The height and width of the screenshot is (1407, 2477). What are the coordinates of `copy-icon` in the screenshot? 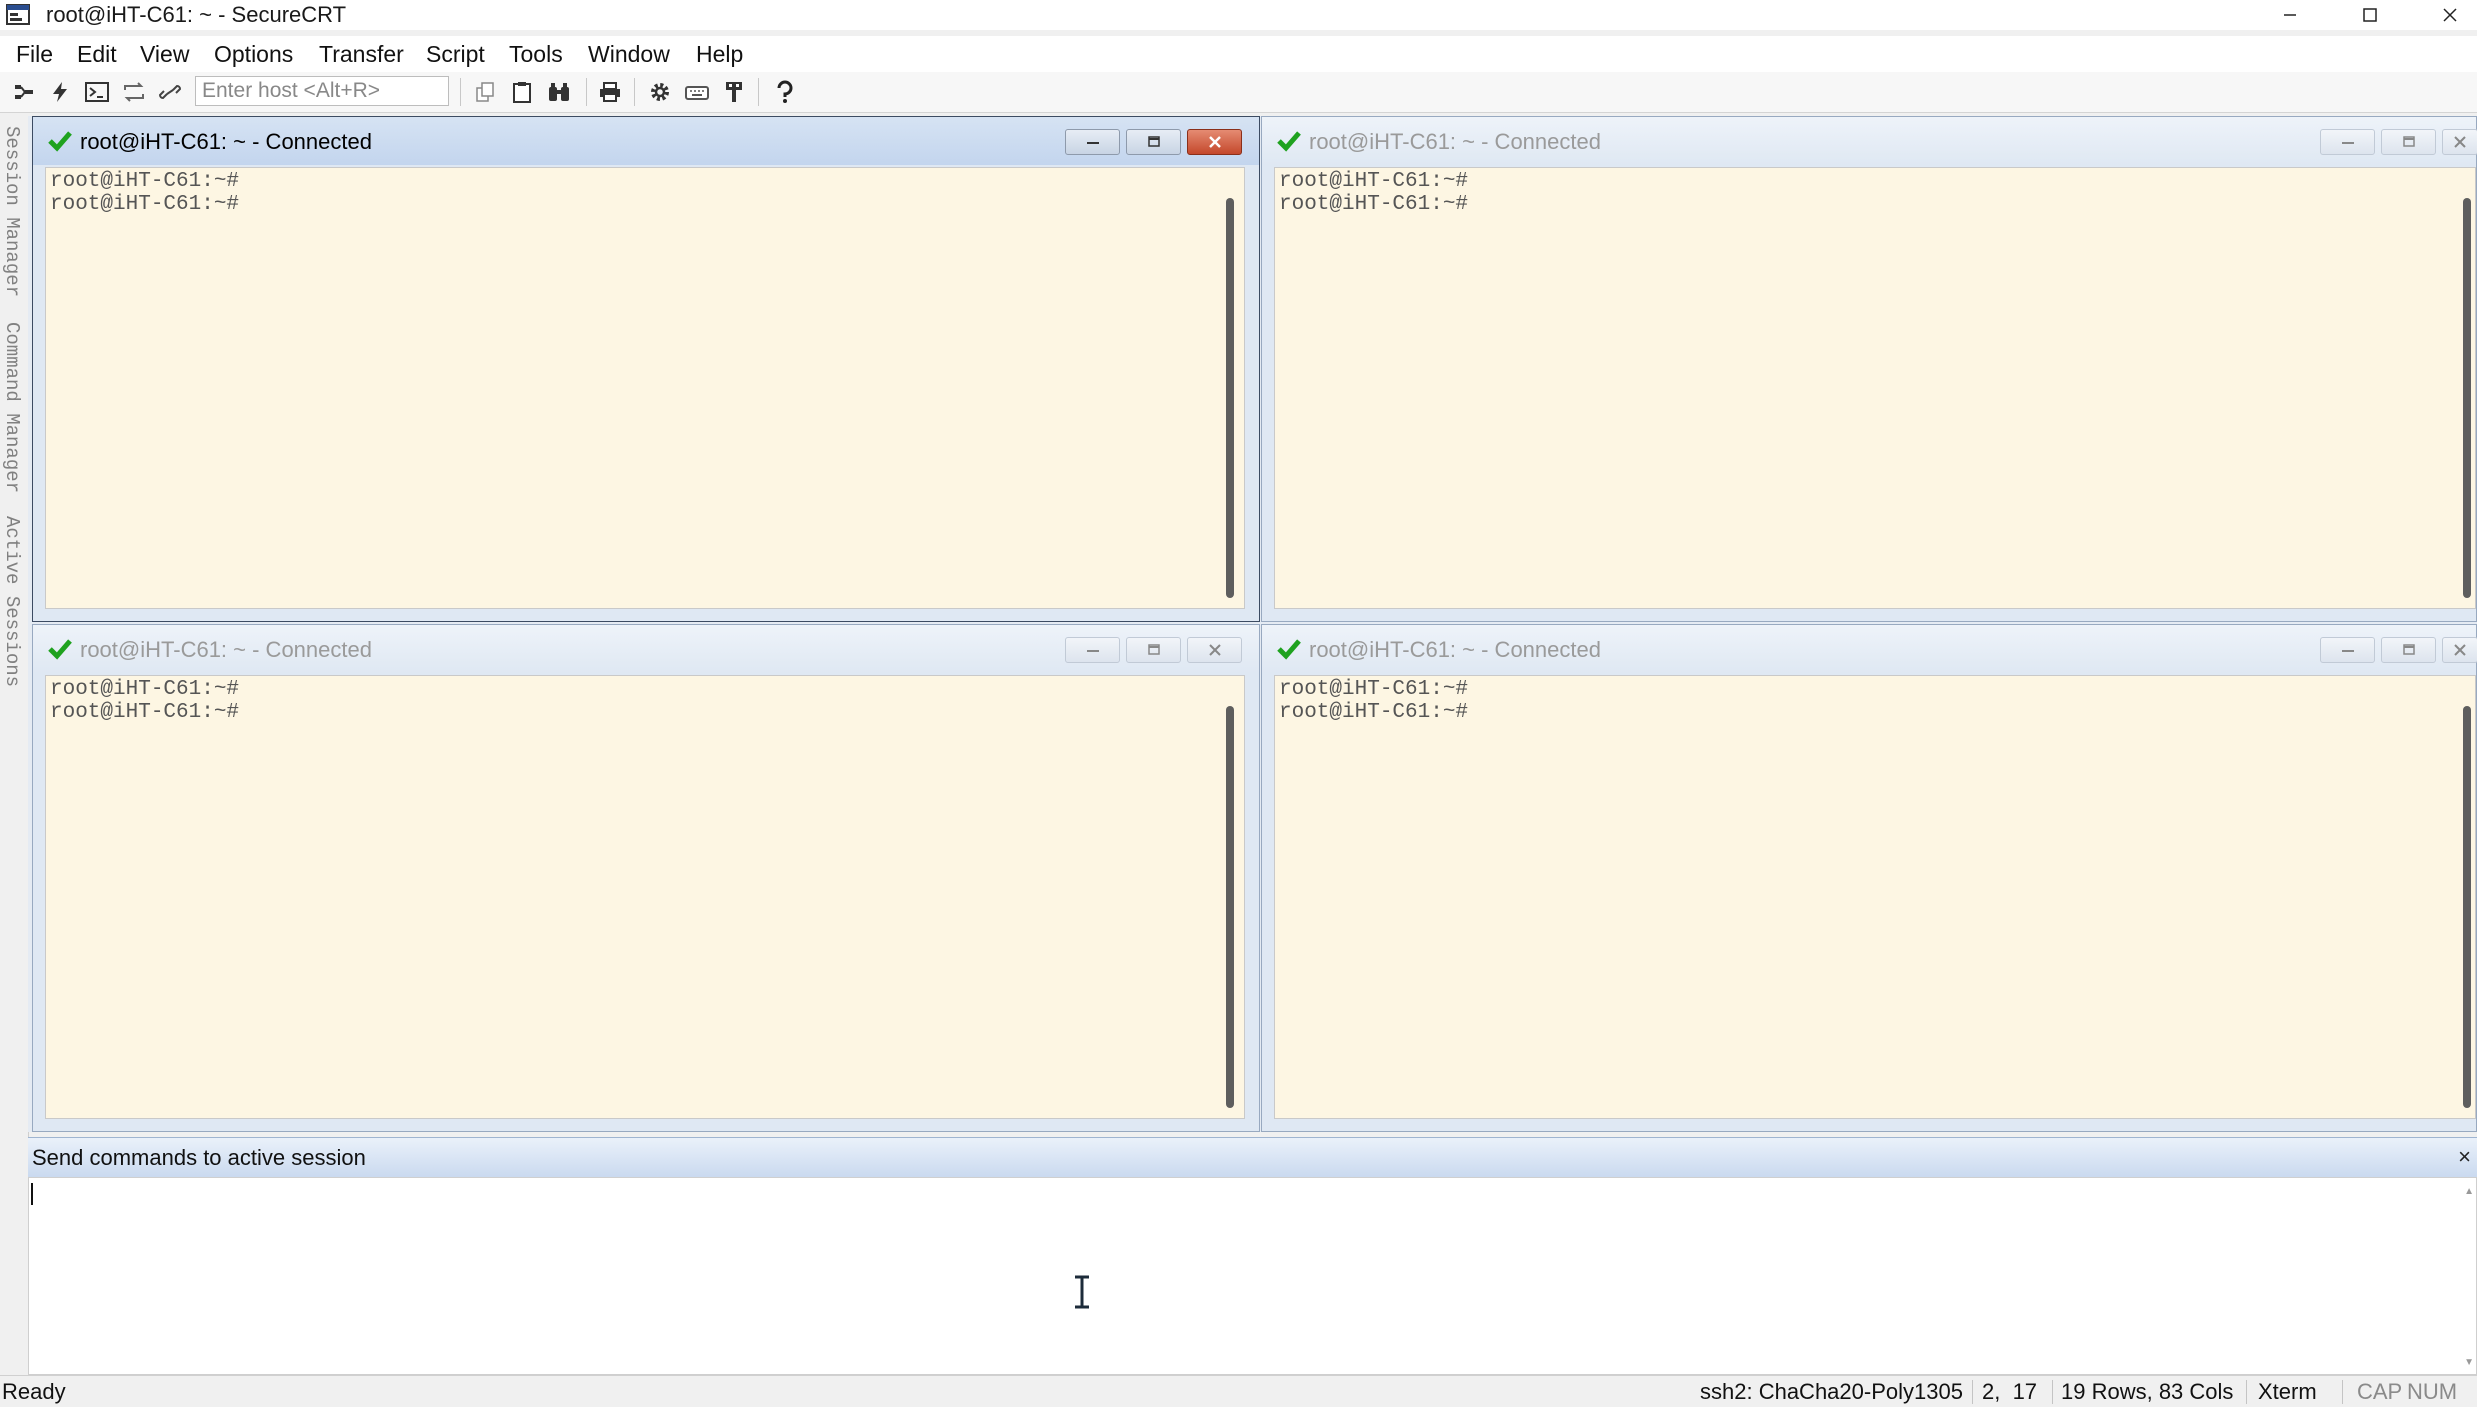 It's located at (485, 92).